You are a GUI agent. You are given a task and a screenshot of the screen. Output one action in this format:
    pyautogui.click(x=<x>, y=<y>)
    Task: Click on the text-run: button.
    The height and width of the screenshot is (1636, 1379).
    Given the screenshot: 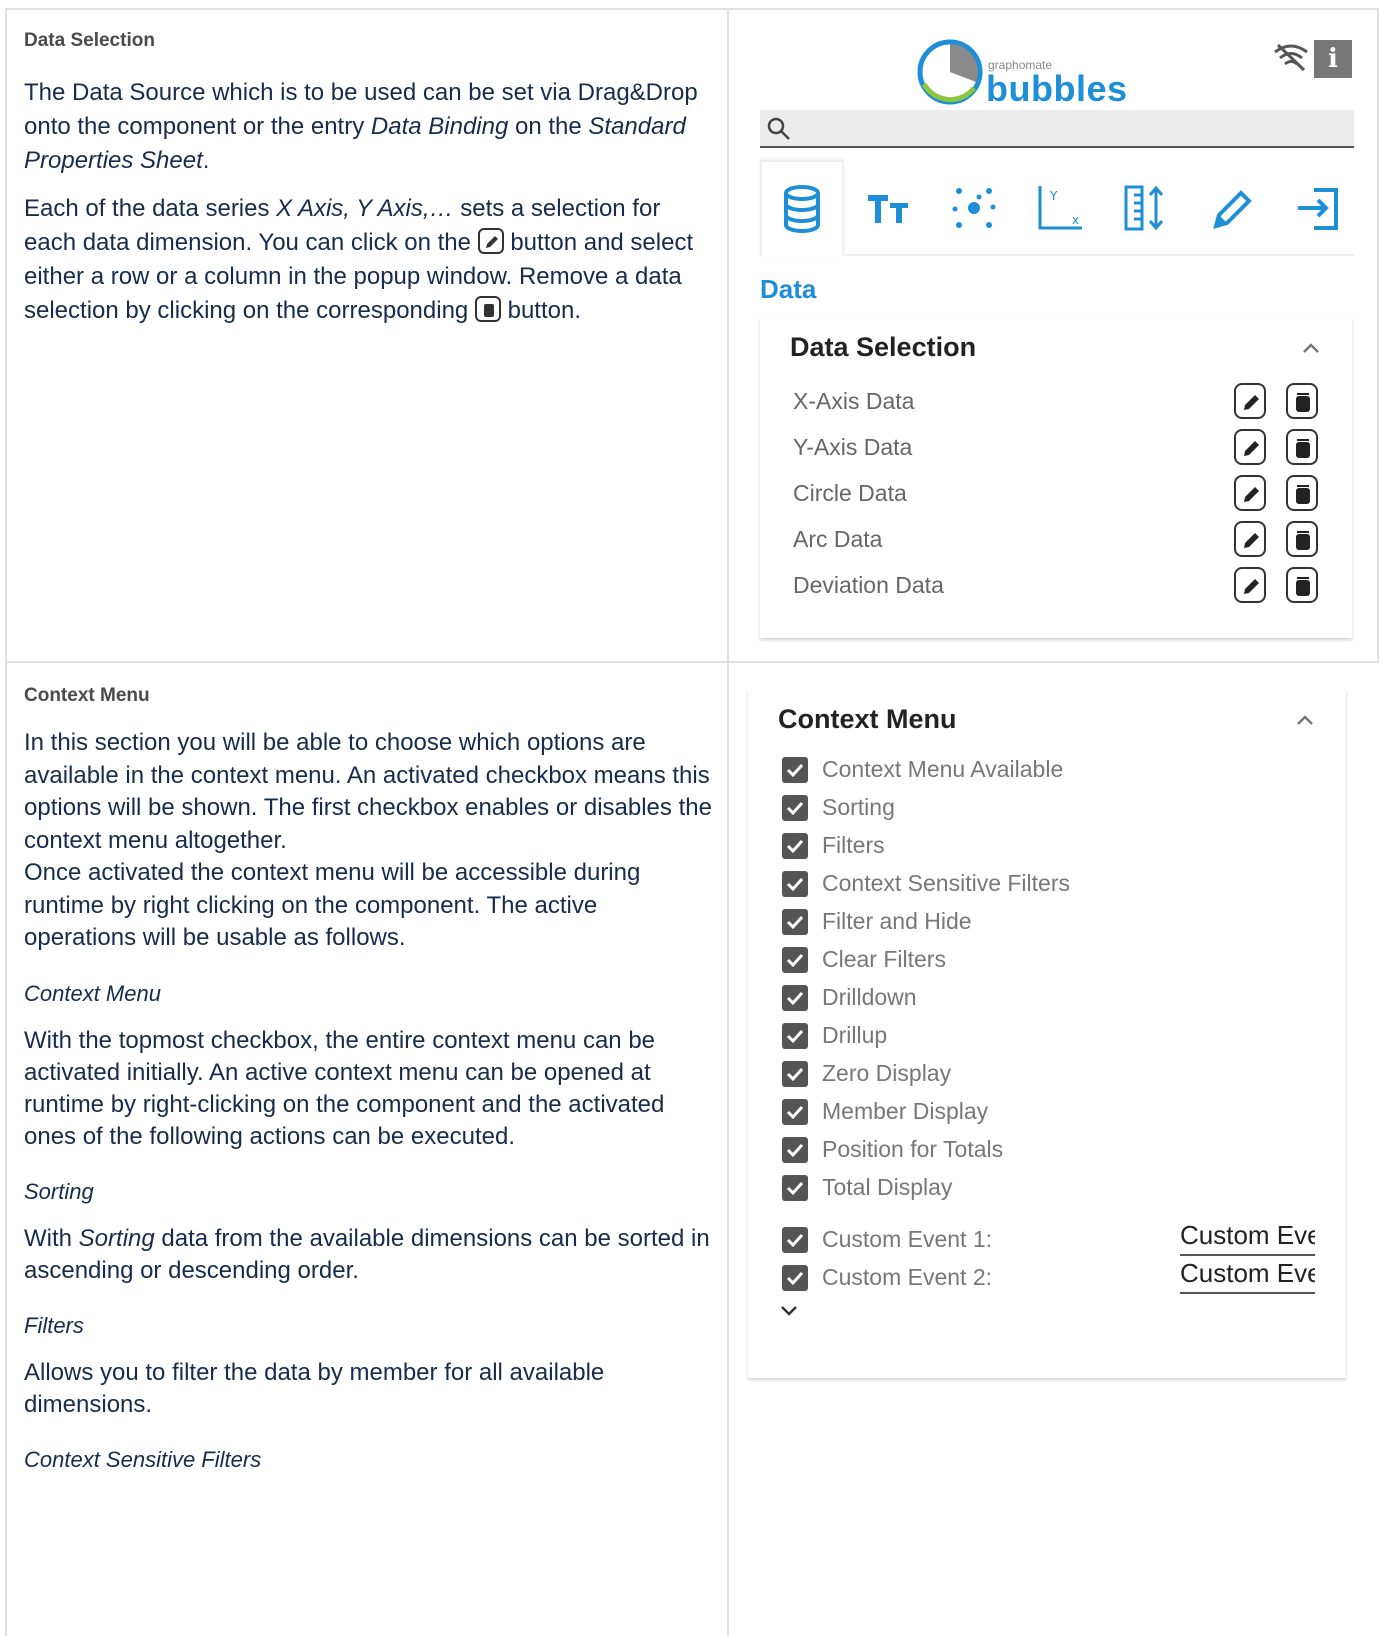 What is the action you would take?
    pyautogui.click(x=540, y=310)
    